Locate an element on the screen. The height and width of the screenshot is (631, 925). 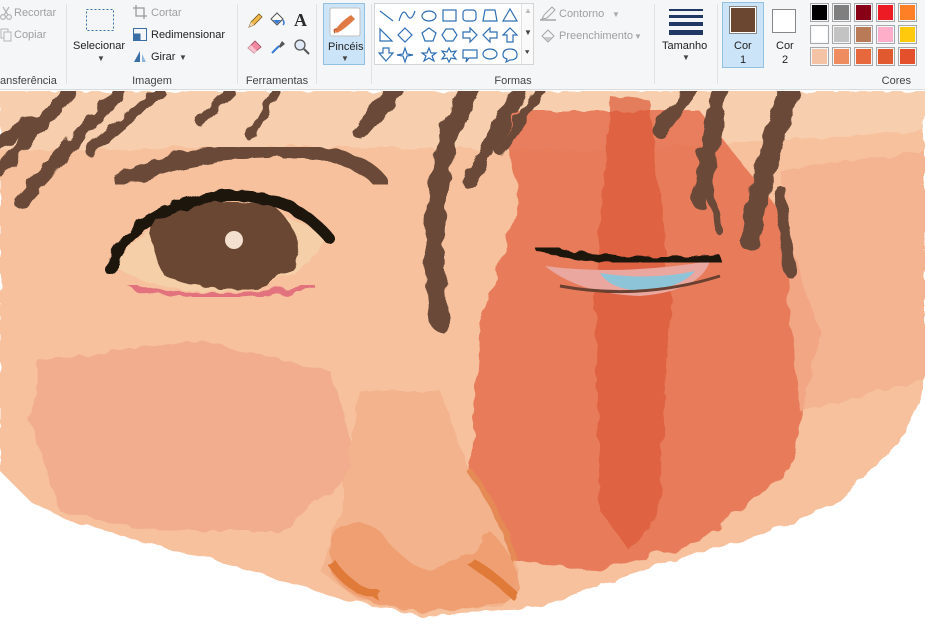
text-icon: A is located at coordinates (301, 20).